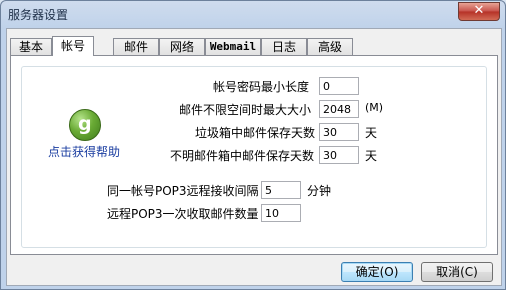  I want to click on close-icon: ✕, so click(479, 10).